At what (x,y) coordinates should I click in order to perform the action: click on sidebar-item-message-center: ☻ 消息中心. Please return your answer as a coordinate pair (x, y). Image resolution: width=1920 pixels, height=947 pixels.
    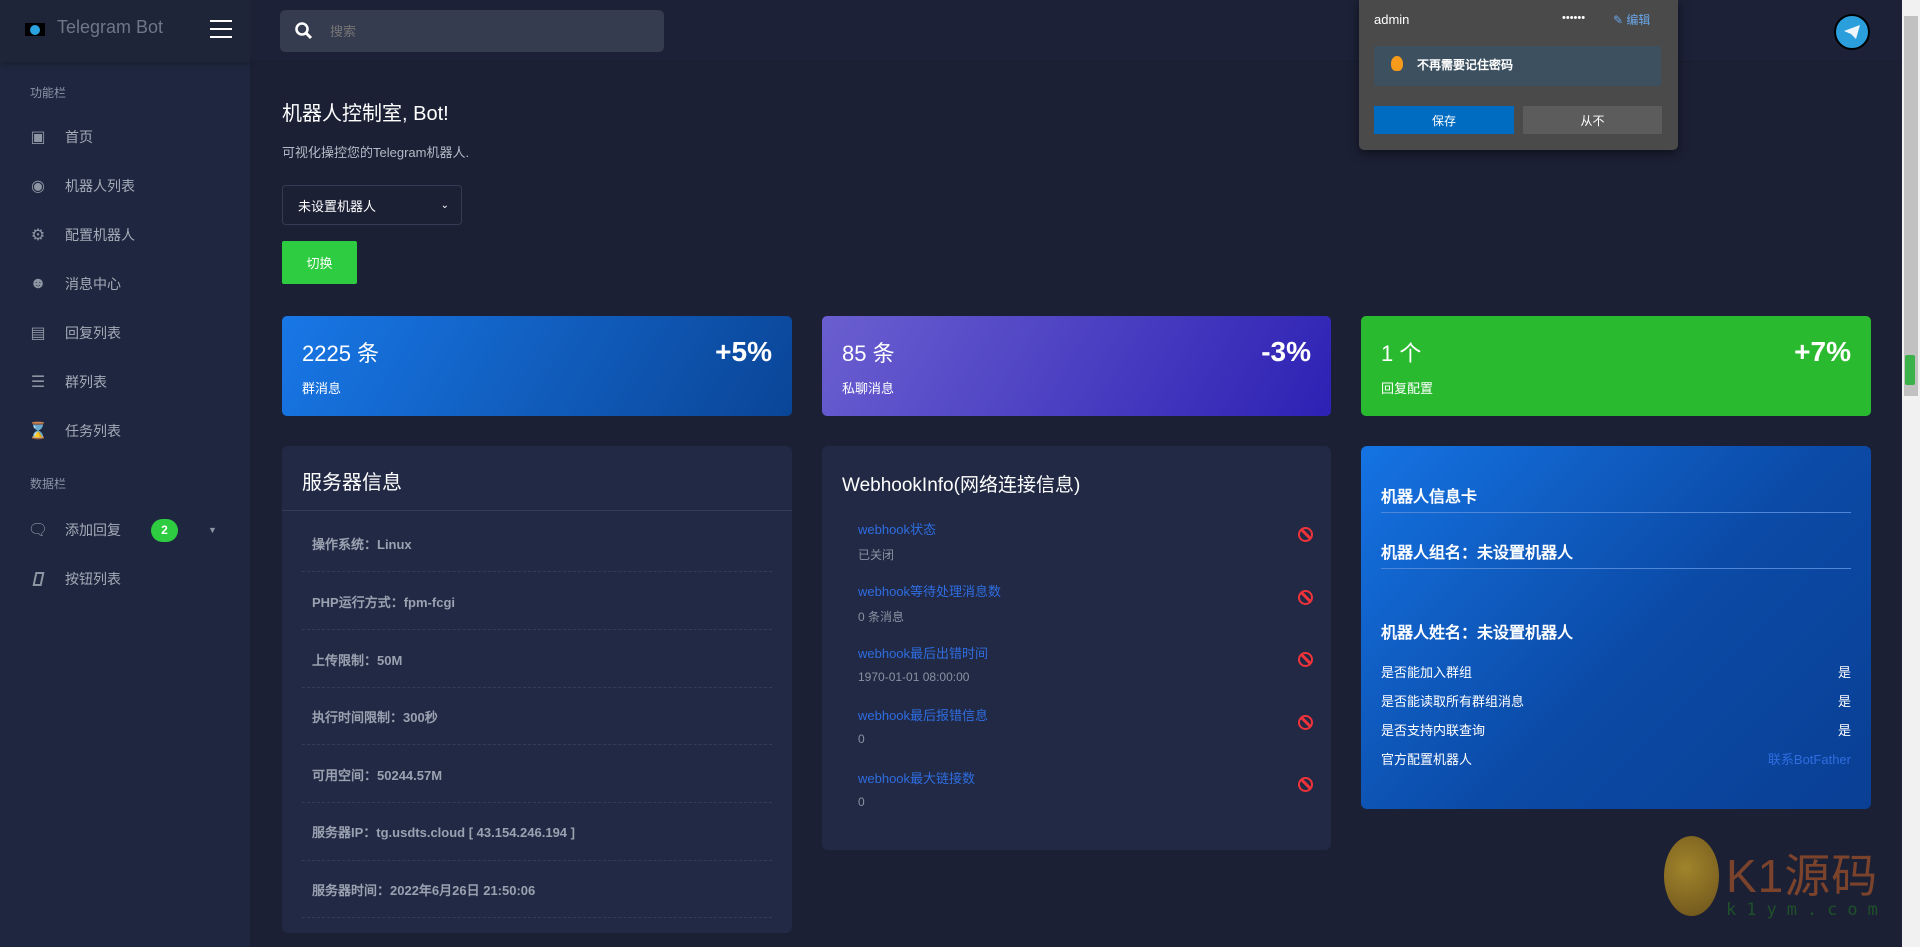
    Looking at the image, I should click on (125, 284).